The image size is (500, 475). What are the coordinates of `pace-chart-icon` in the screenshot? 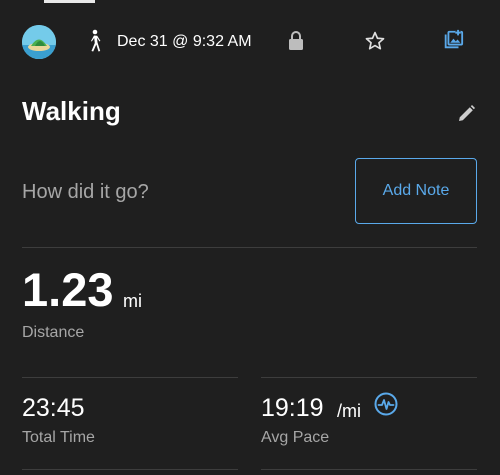 It's located at (386, 404).